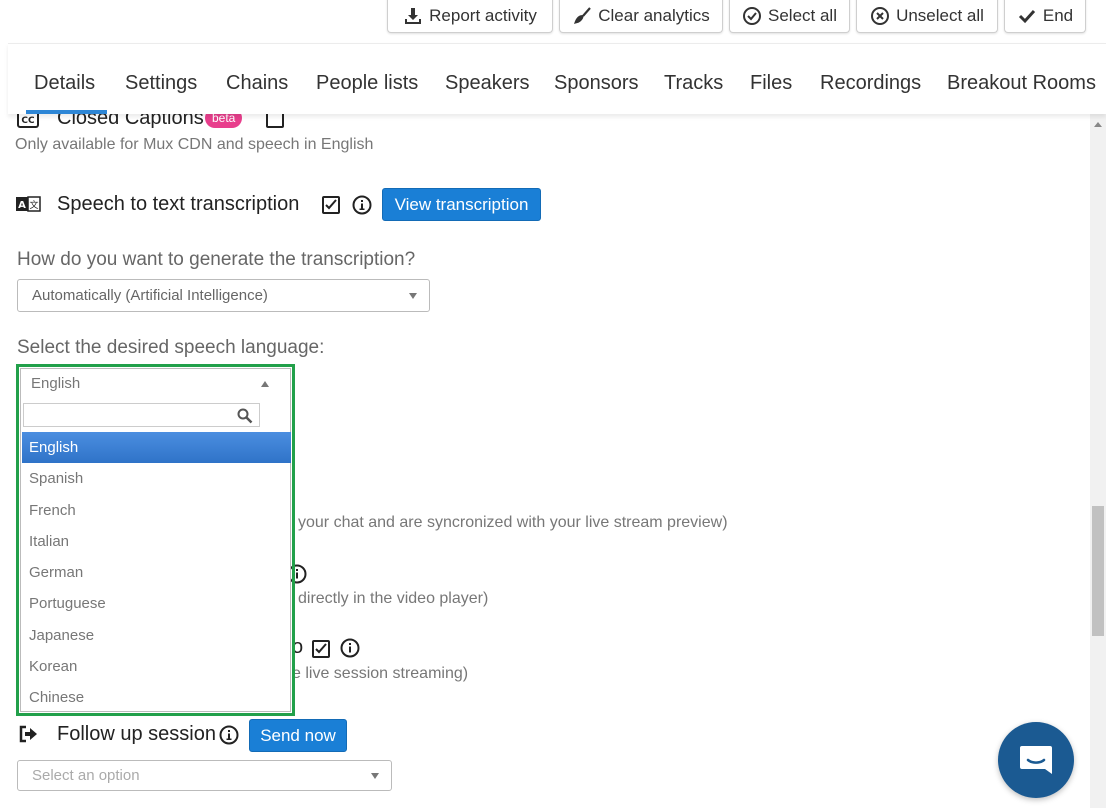 The height and width of the screenshot is (808, 1106). Describe the element at coordinates (156, 697) in the screenshot. I see `language-option-chinese: Chinese` at that location.